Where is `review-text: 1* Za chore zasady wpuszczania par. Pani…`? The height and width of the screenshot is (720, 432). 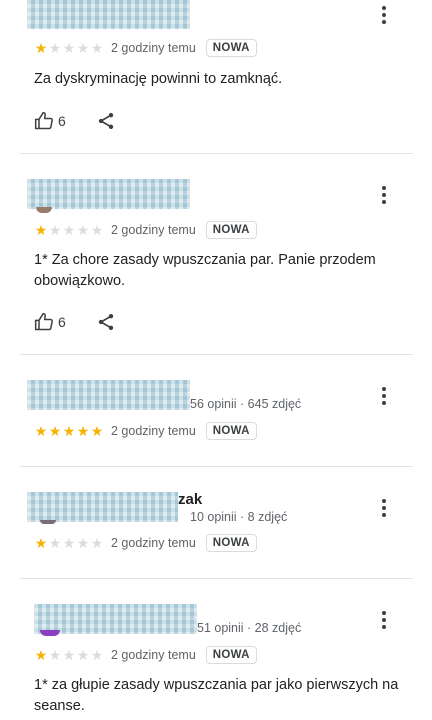
review-text: 1* Za chore zasady wpuszczania par. Pani… is located at coordinates (205, 270).